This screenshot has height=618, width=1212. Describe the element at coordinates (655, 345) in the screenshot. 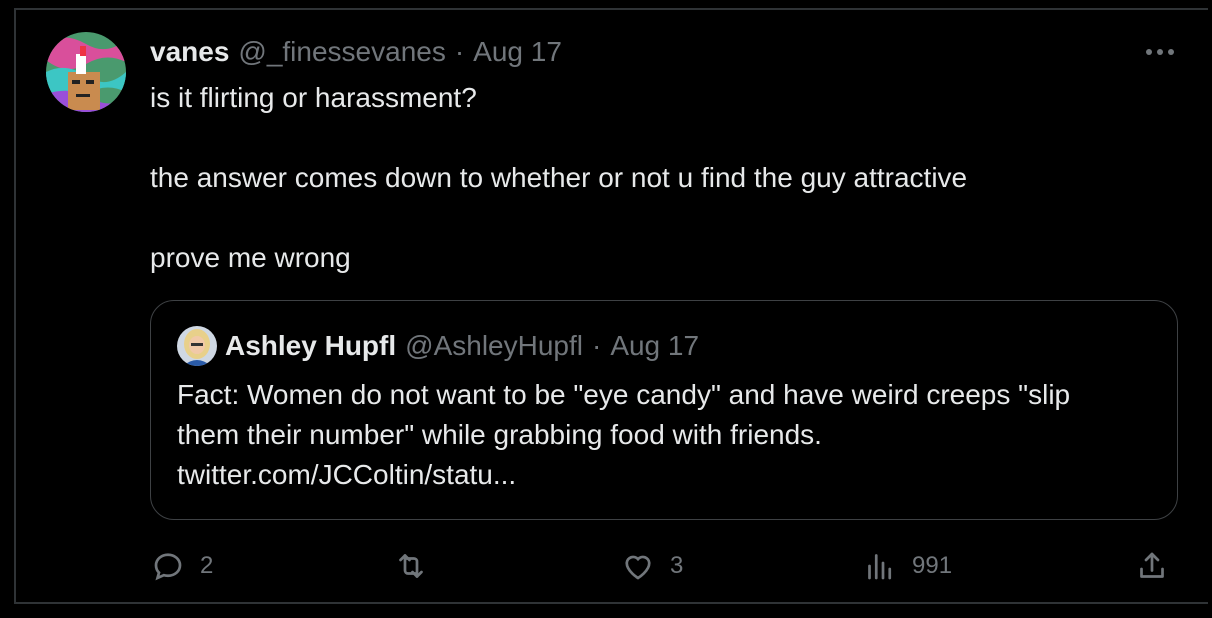

I see `quoted-date: Aug 17` at that location.